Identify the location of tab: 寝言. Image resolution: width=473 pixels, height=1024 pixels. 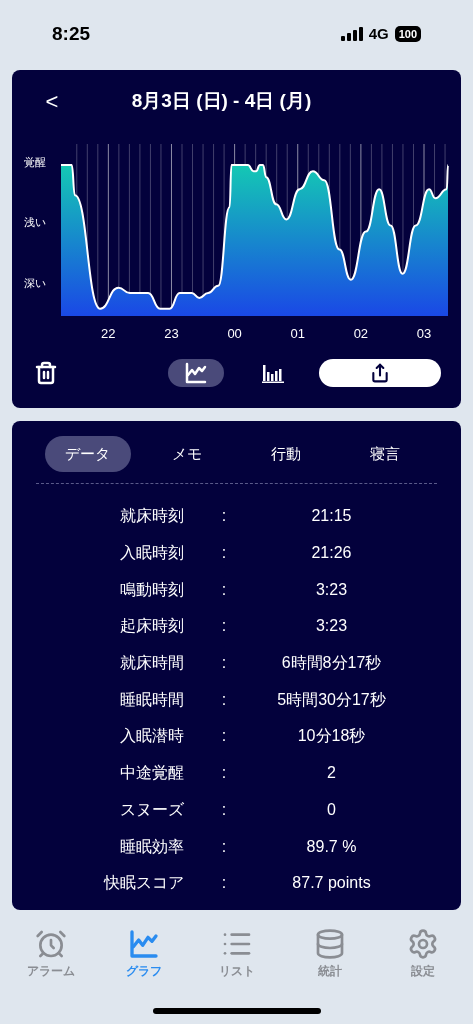
(385, 454).